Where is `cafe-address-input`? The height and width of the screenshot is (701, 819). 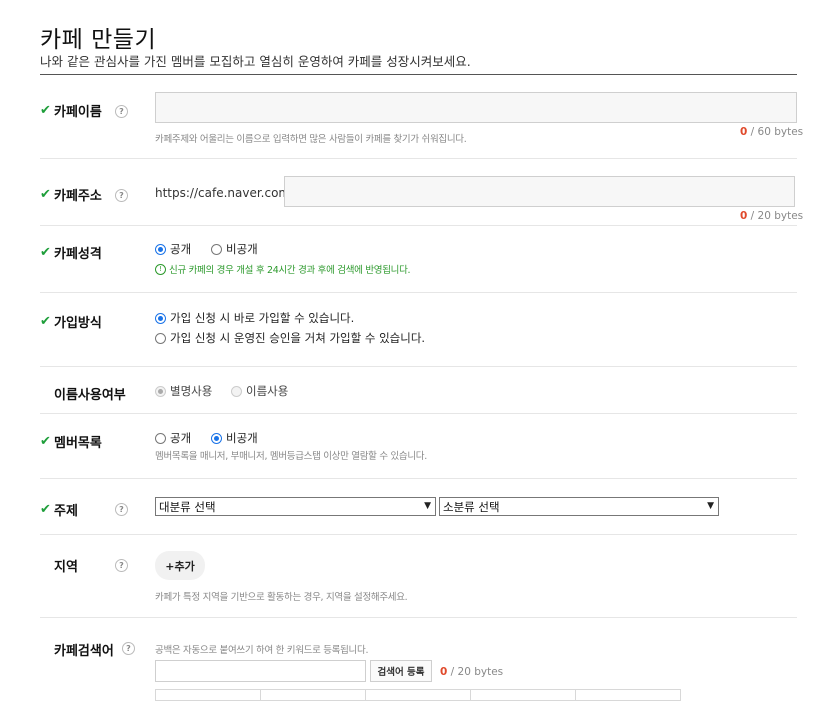
cafe-address-input is located at coordinates (539, 191).